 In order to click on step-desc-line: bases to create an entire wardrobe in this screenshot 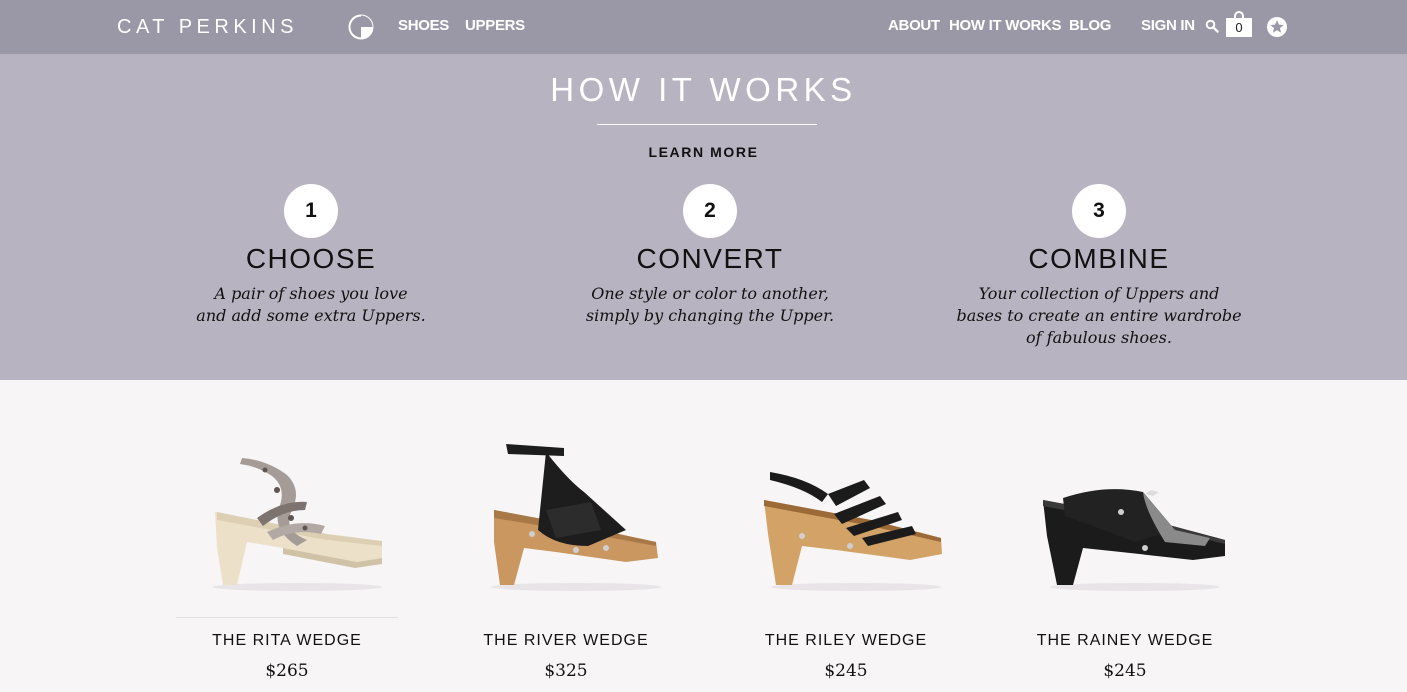, I will do `click(1099, 315)`.